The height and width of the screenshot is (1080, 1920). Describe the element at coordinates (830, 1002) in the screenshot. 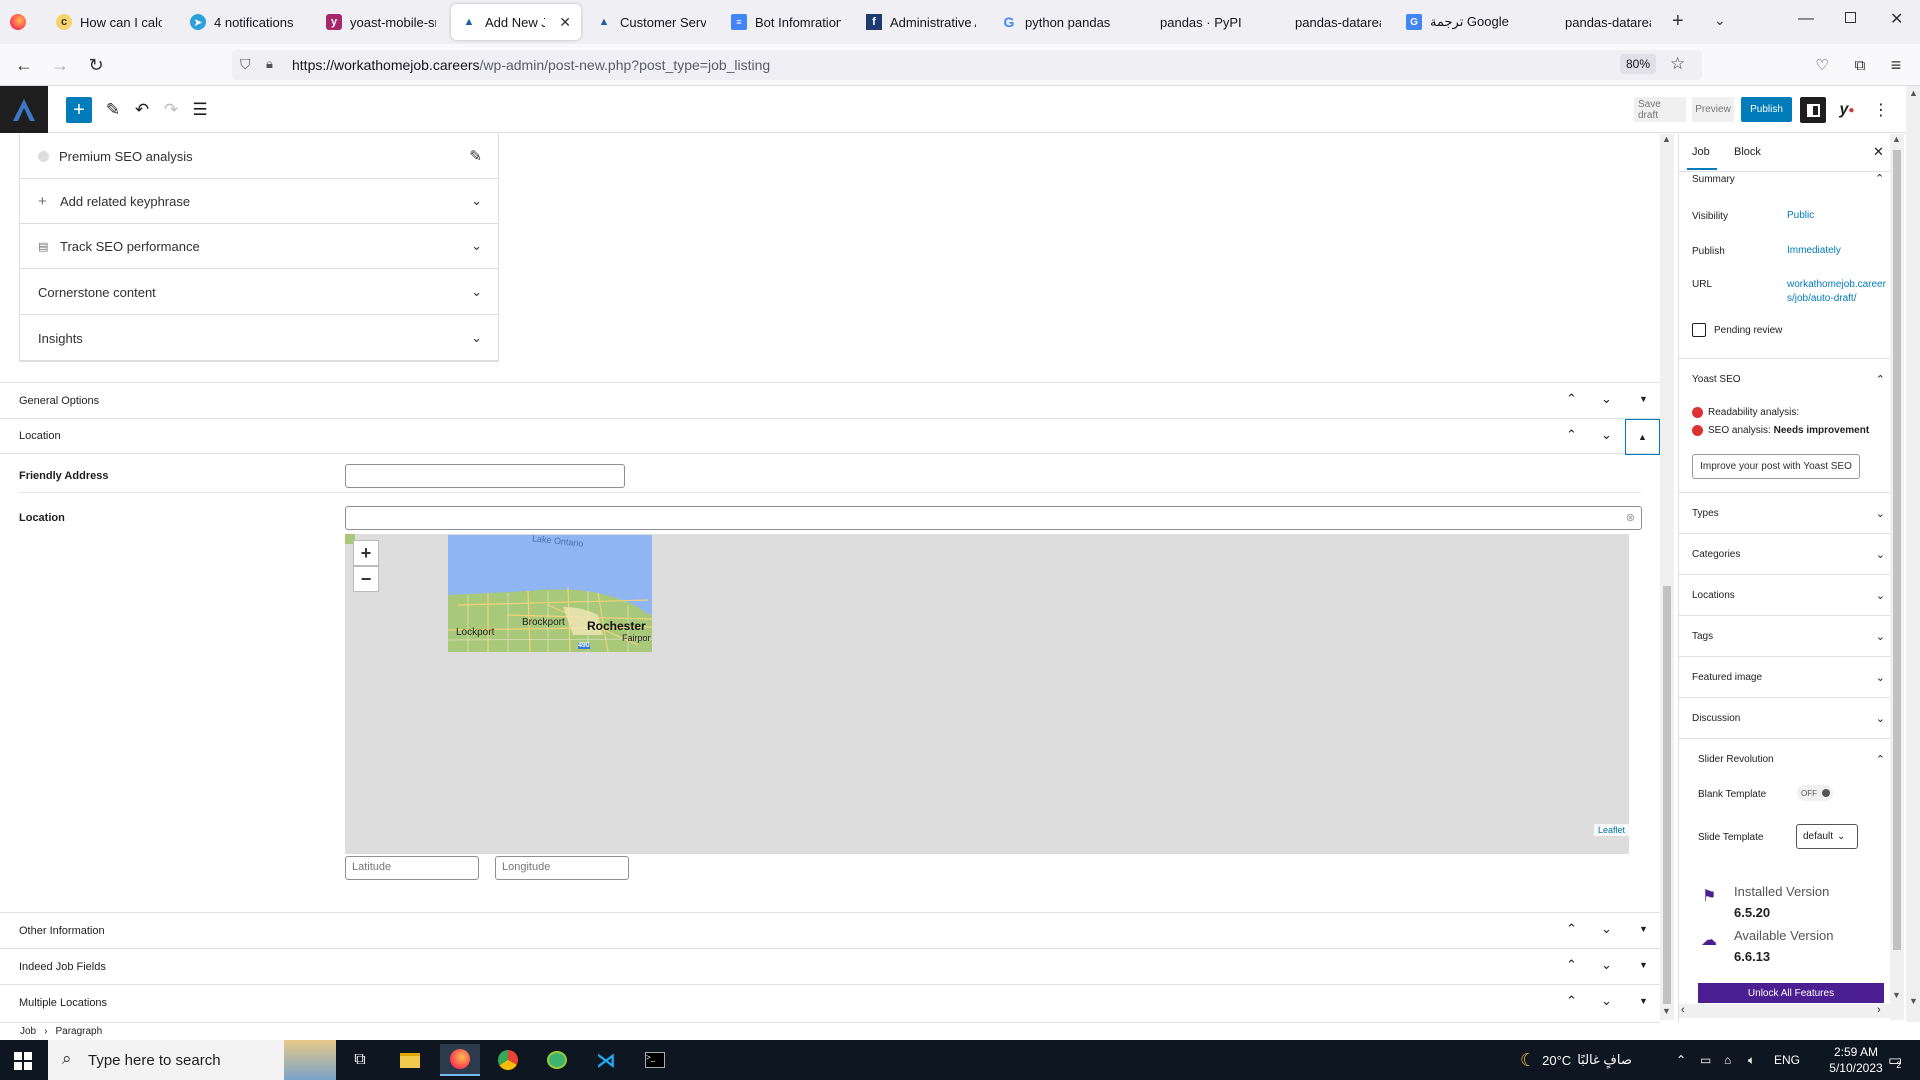

I see `metabox-multiple-locations: Multiple Locations ⌃ ⌄ ▼` at that location.